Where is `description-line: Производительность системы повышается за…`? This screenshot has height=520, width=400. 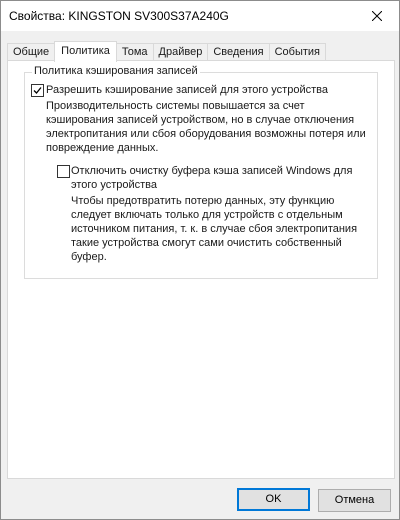
description-line: Производительность системы повышается за… is located at coordinates (175, 106).